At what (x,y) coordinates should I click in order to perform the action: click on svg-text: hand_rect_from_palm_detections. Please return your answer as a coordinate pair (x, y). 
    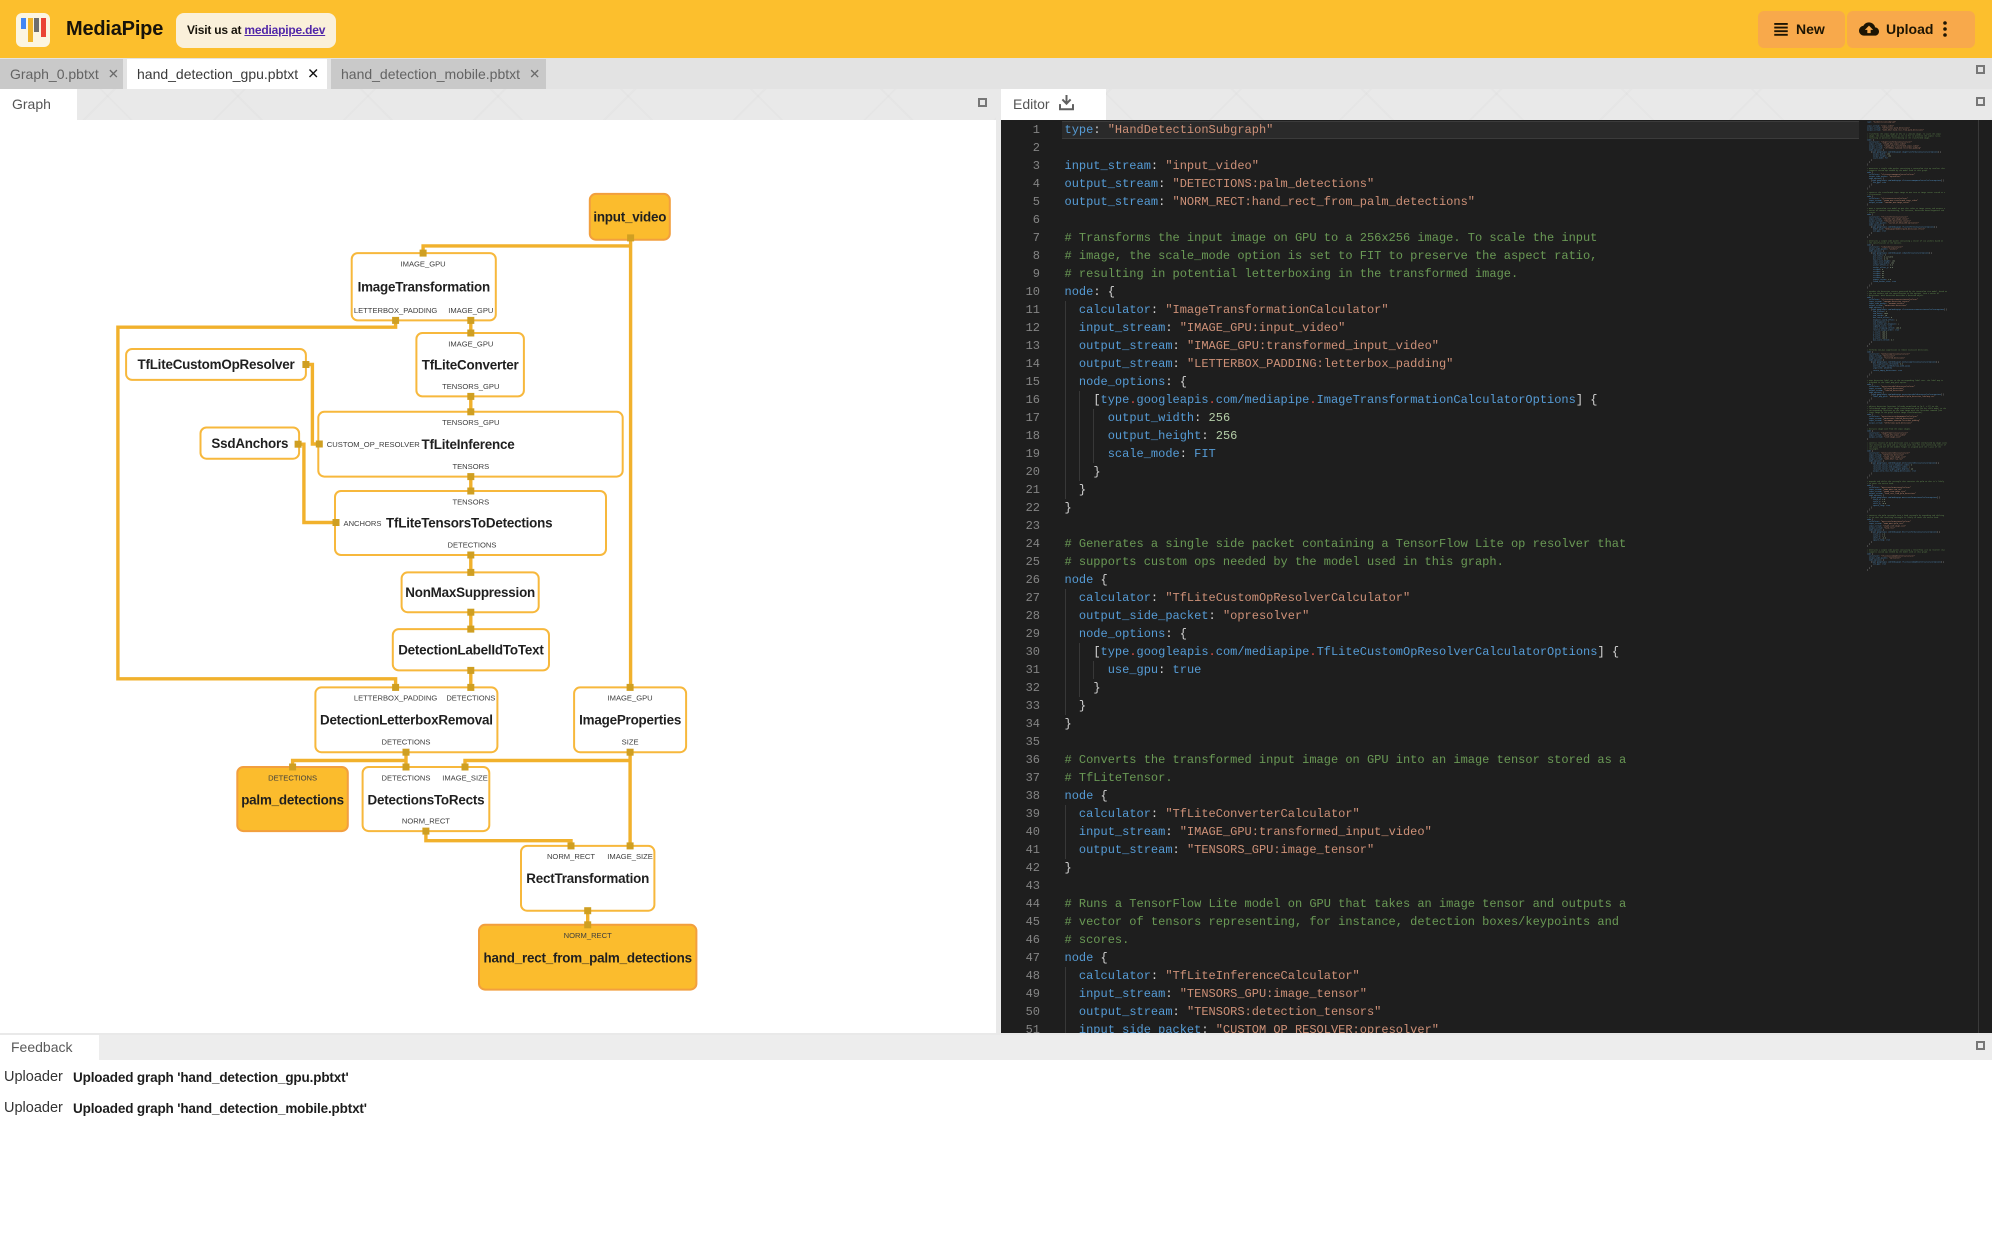
    Looking at the image, I should click on (588, 957).